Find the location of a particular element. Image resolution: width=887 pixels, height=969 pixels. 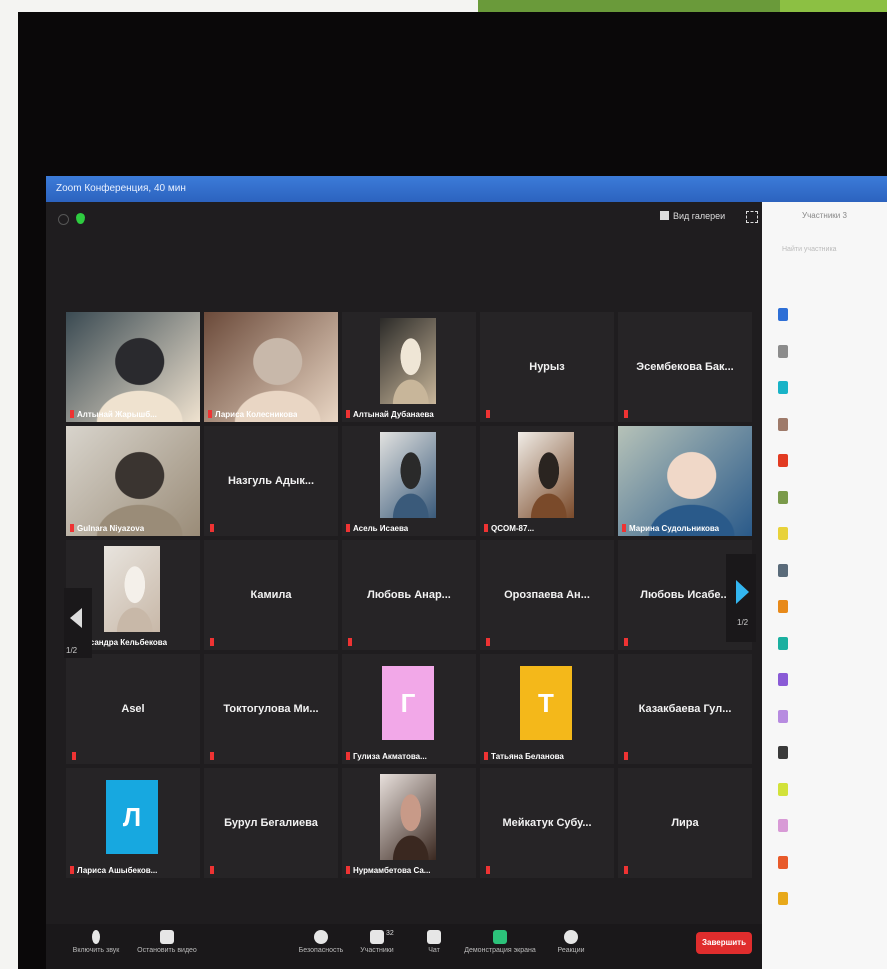

share-screen-label: Демонстрация экрана is located at coordinates (500, 950).